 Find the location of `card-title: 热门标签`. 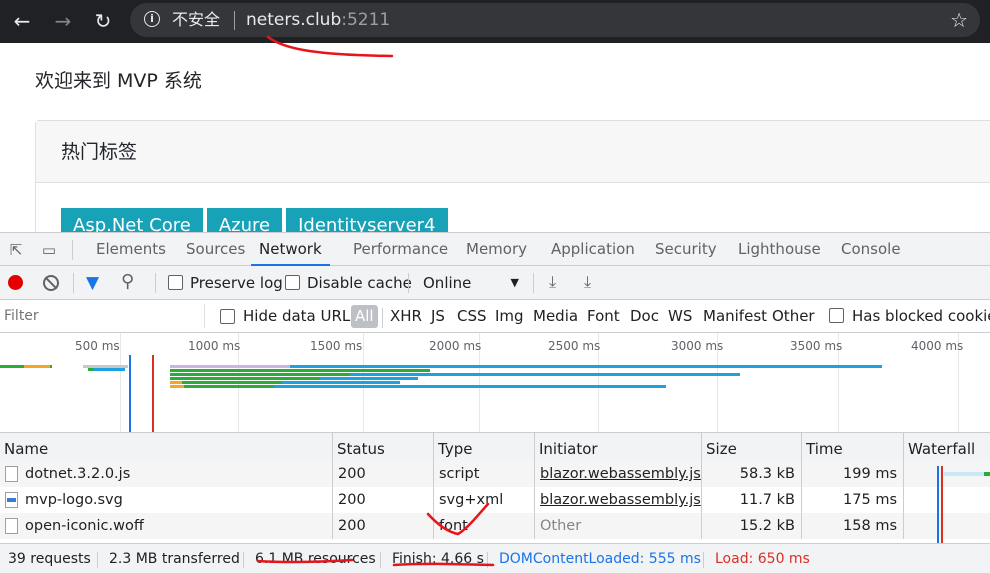

card-title: 热门标签 is located at coordinates (99, 152).